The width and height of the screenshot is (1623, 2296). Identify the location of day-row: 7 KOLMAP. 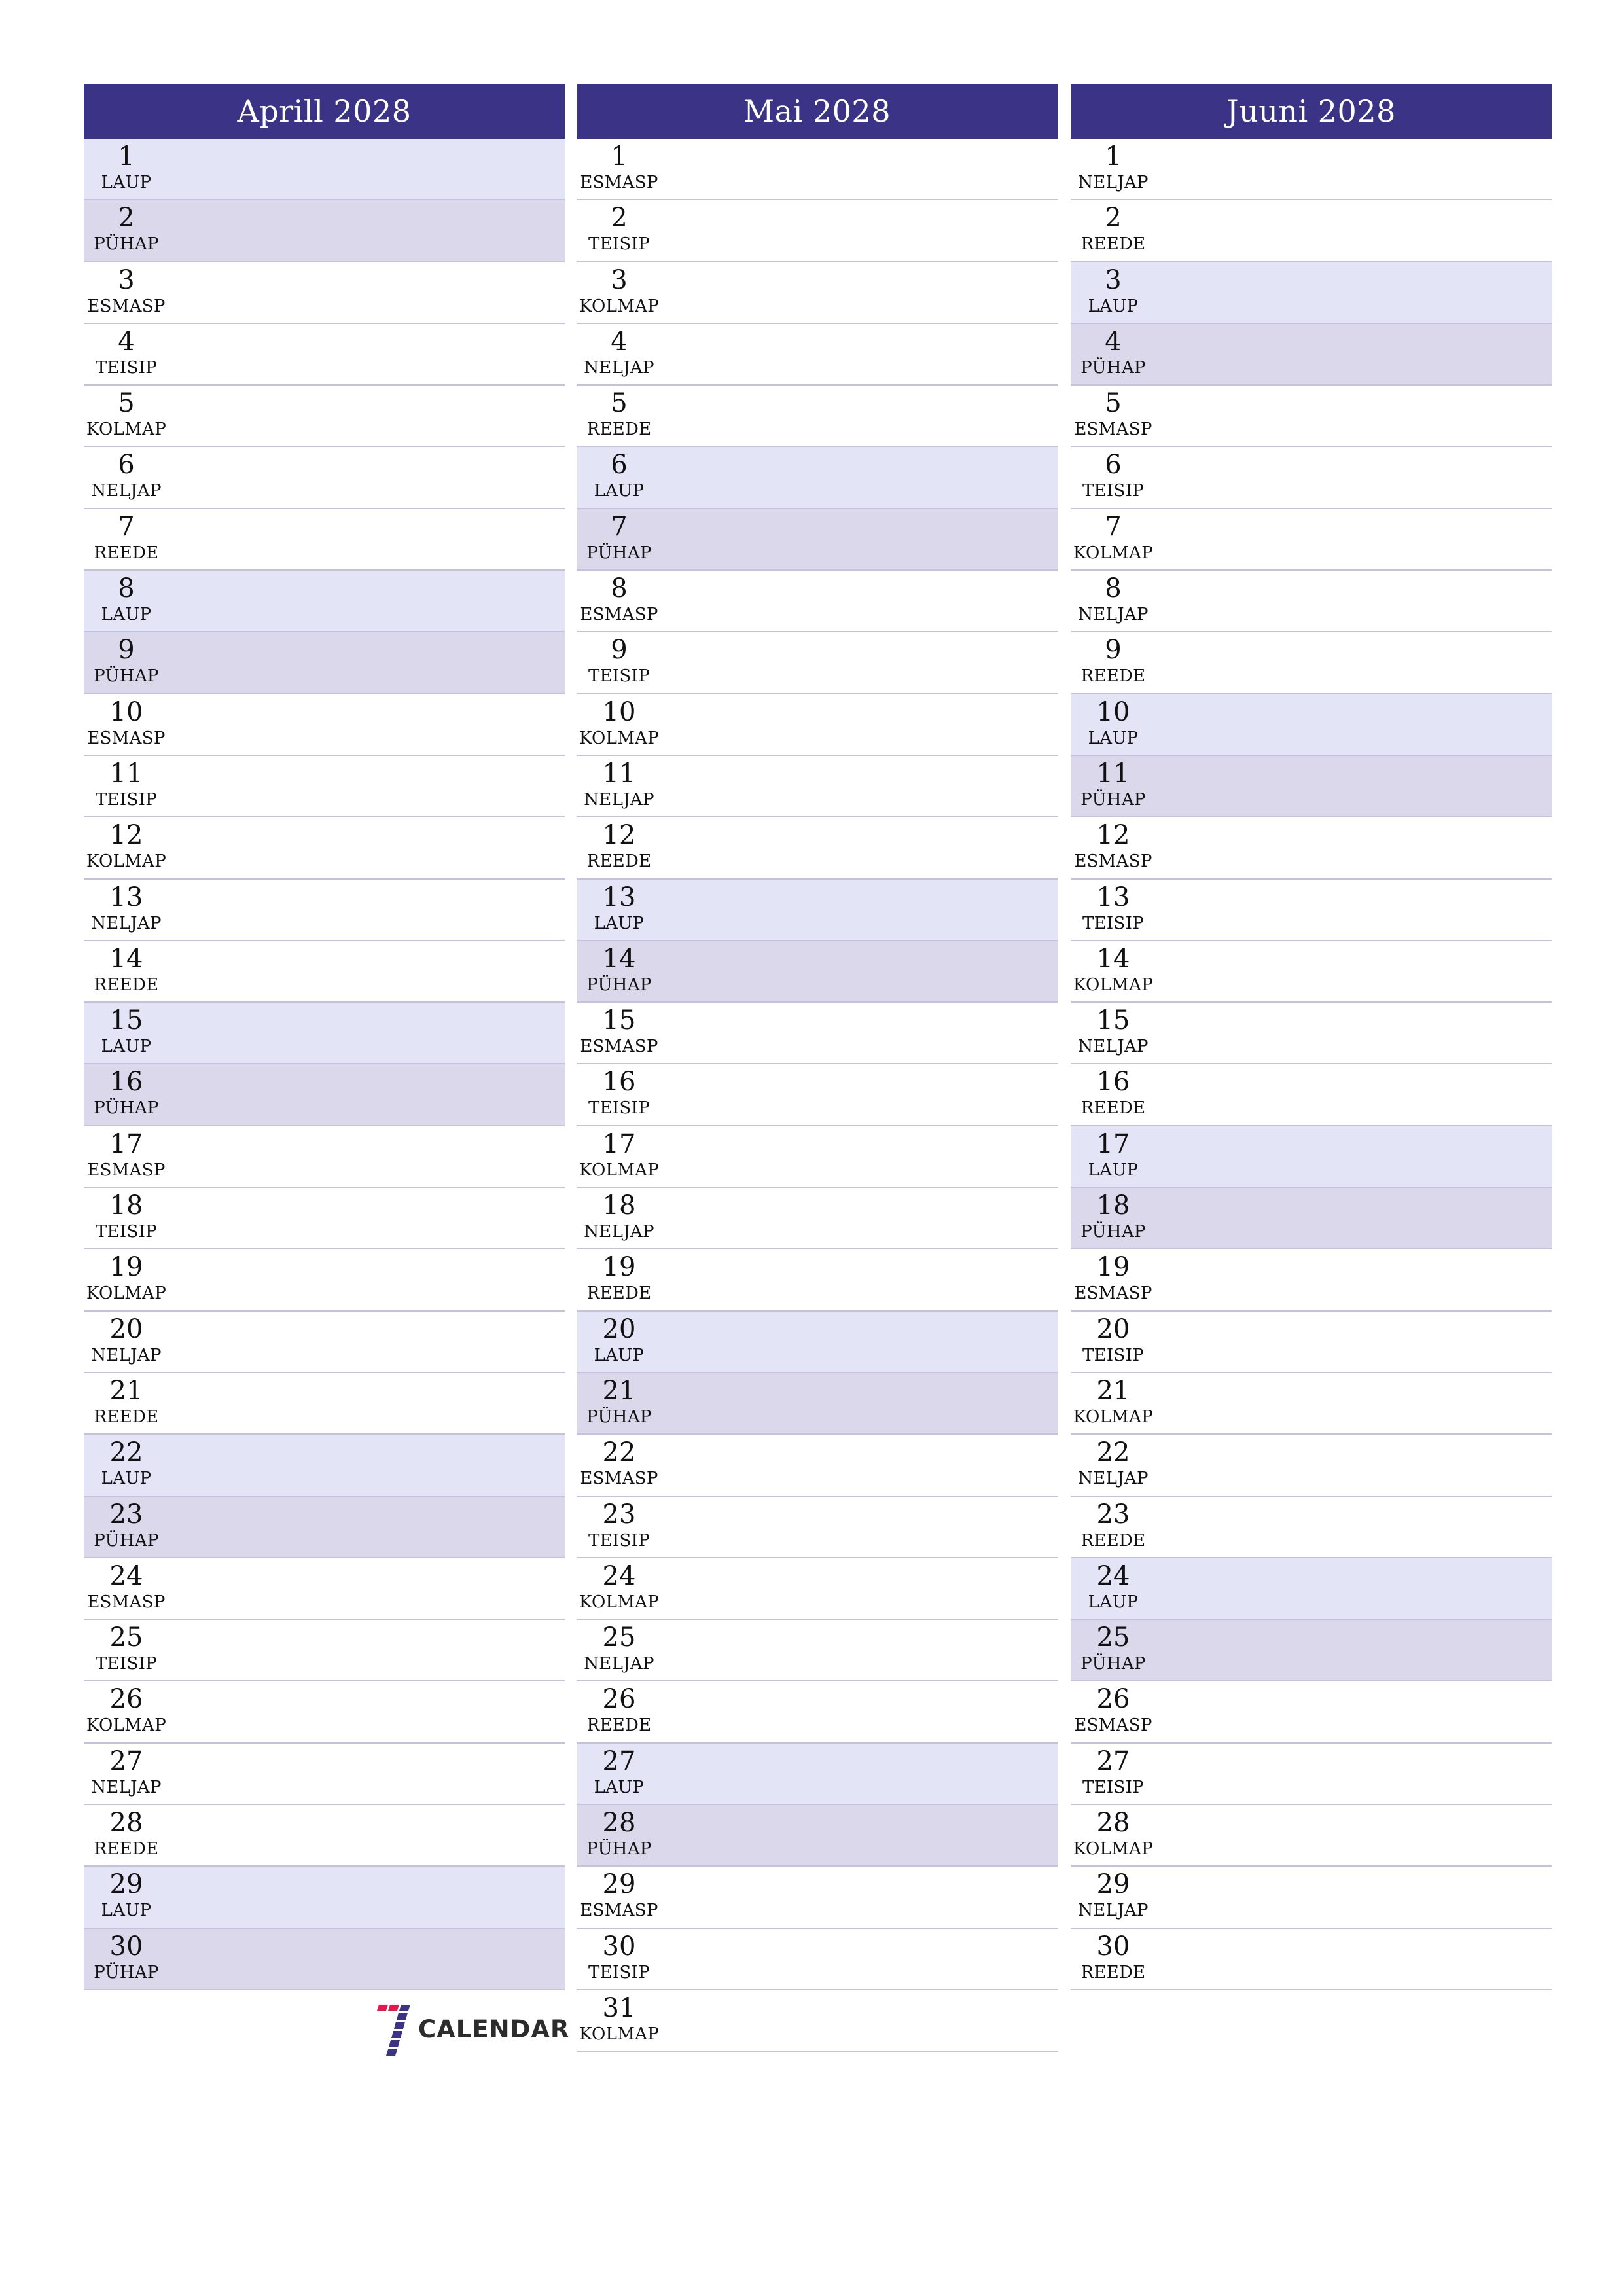
(1311, 540).